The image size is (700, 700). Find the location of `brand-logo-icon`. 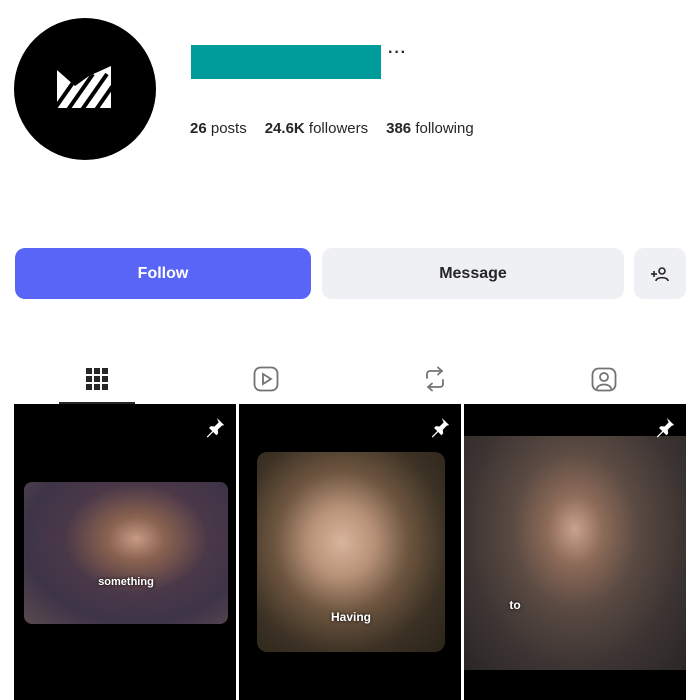

brand-logo-icon is located at coordinates (84, 87).